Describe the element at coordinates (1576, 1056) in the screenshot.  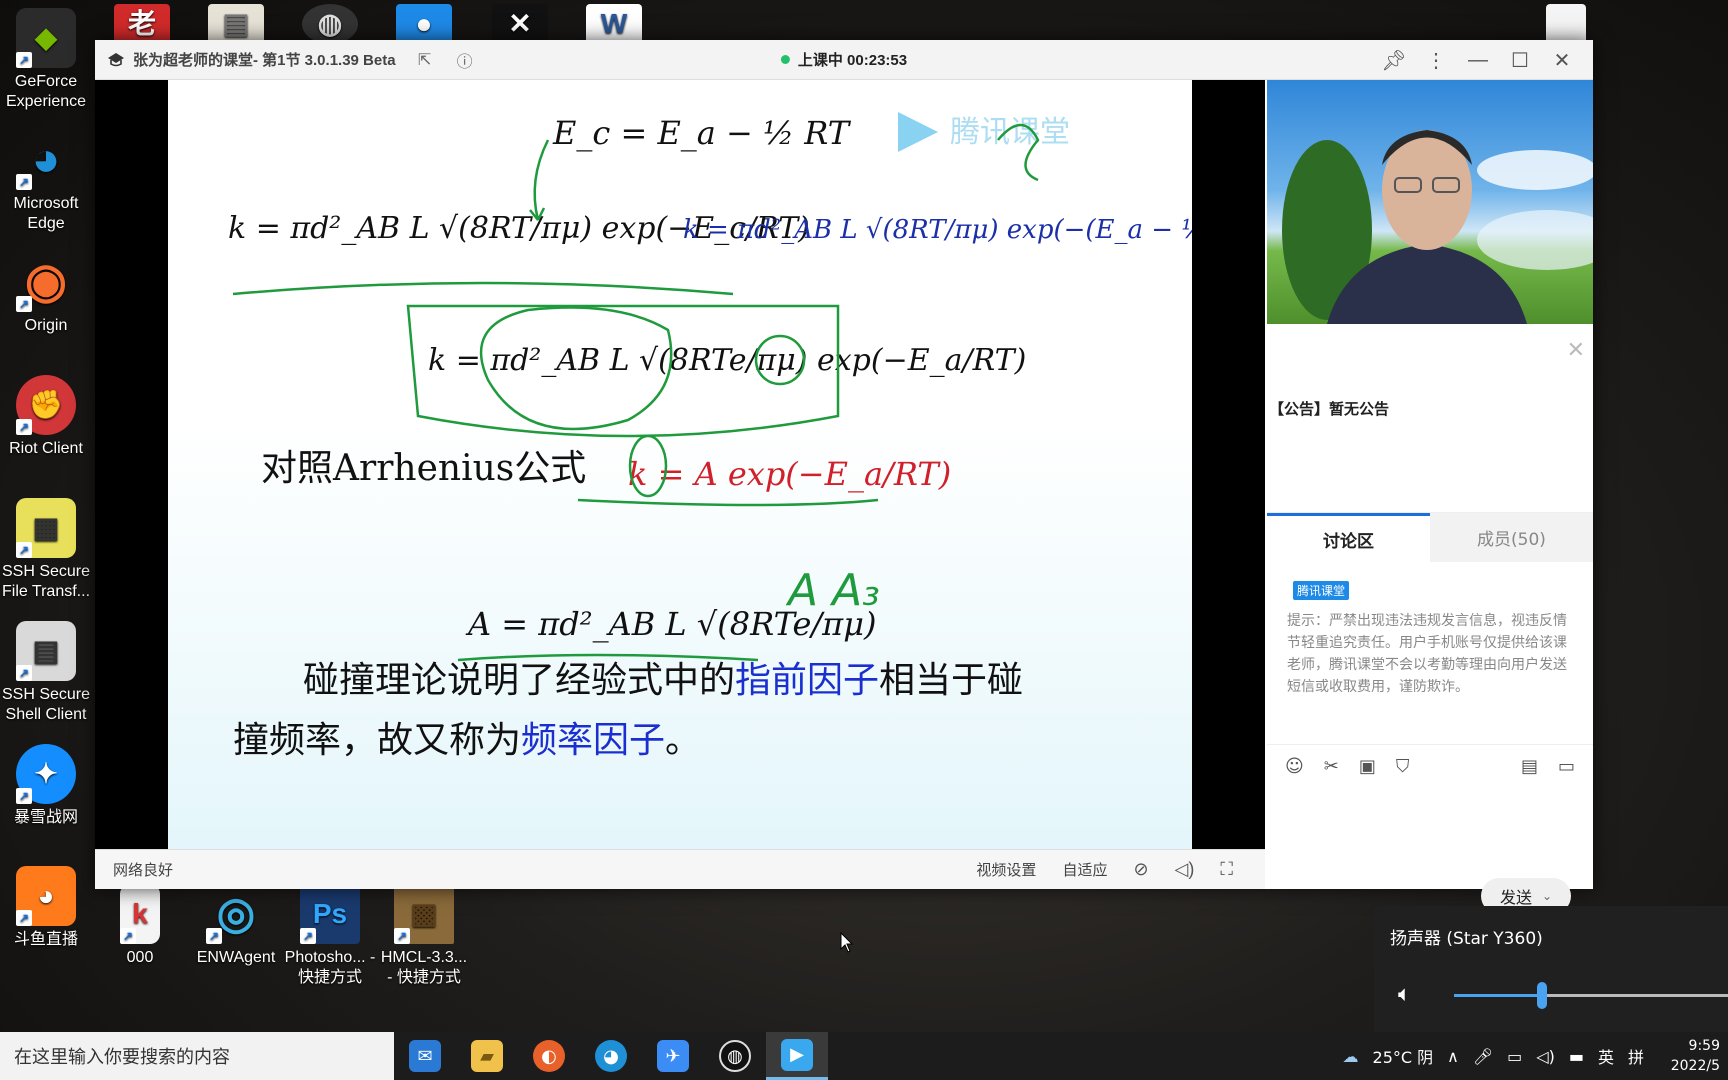
I see `battery-icon: ▬` at that location.